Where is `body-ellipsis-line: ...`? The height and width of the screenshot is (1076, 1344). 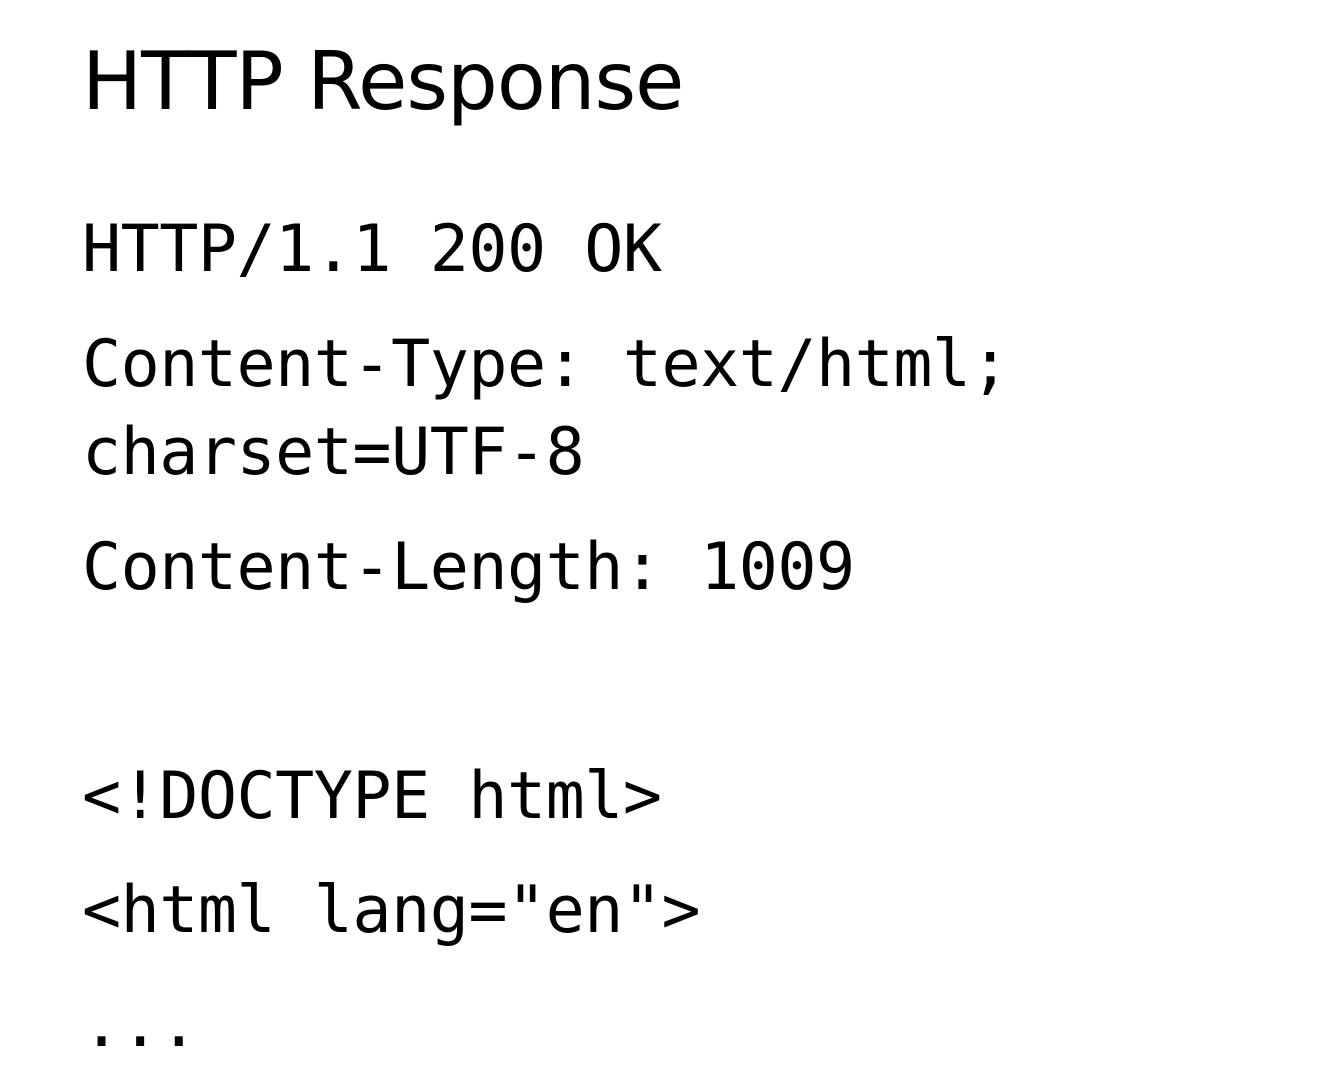
body-ellipsis-line: ... is located at coordinates (140, 1024).